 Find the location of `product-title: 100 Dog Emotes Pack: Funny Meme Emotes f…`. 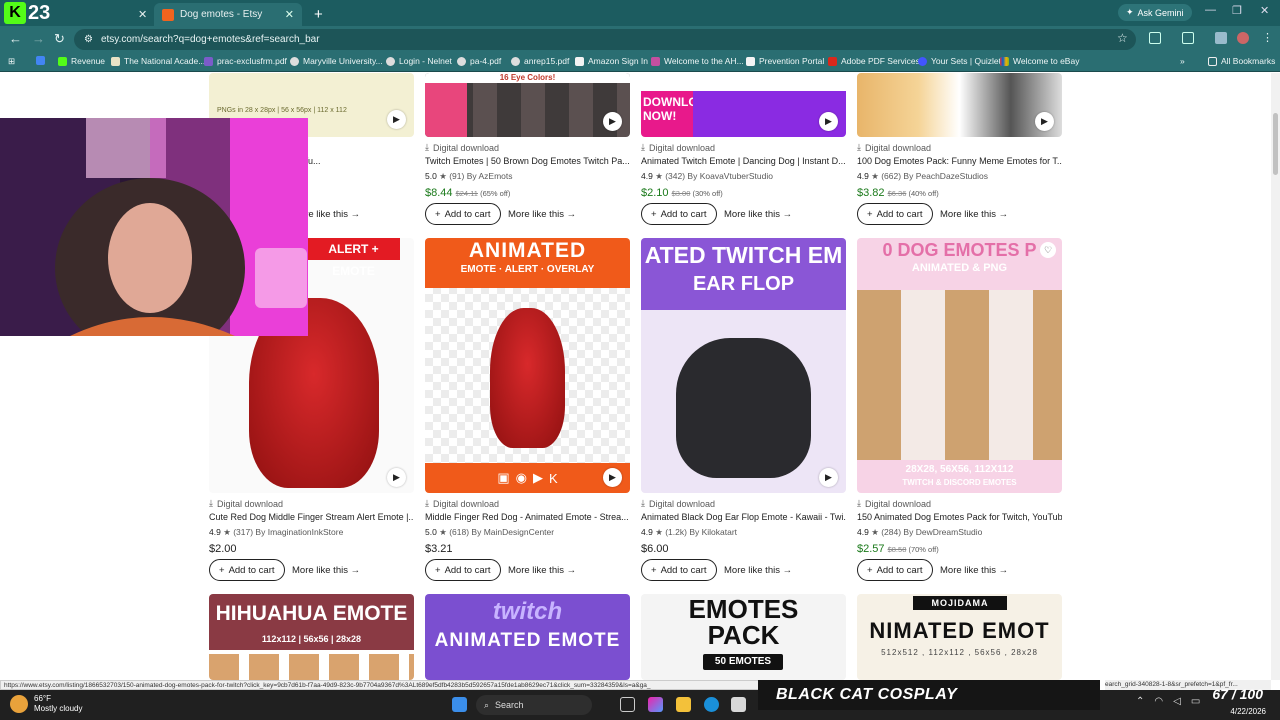

product-title: 100 Dog Emotes Pack: Funny Meme Emotes f… is located at coordinates (959, 161).